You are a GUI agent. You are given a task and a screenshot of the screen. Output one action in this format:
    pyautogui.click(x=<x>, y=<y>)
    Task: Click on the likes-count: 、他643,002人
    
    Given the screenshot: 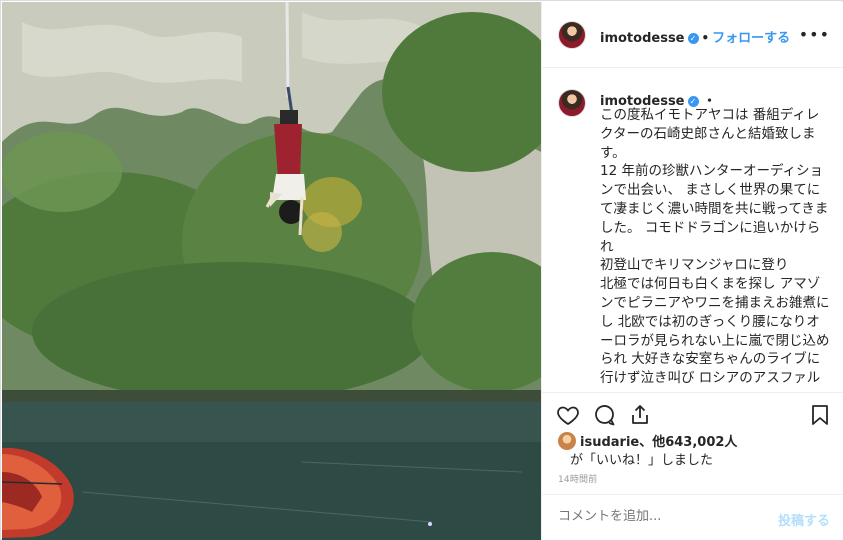 What is the action you would take?
    pyautogui.click(x=688, y=442)
    